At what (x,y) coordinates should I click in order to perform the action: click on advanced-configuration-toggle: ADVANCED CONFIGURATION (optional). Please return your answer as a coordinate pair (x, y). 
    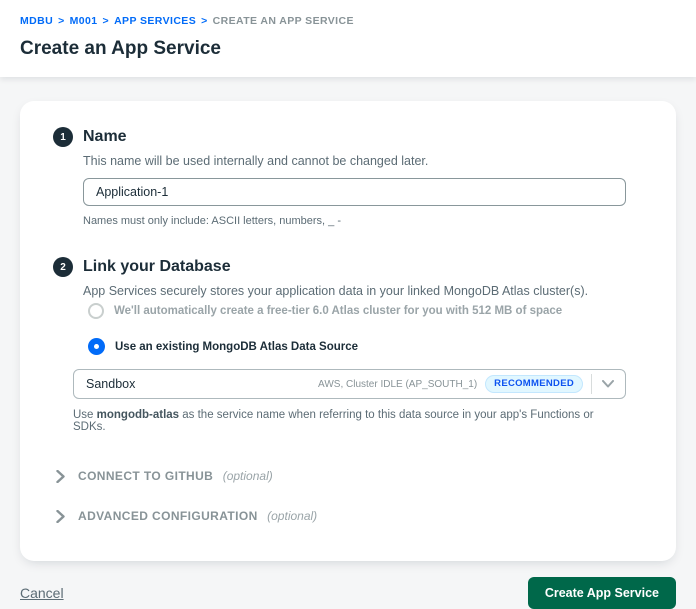
    Looking at the image, I should click on (341, 516).